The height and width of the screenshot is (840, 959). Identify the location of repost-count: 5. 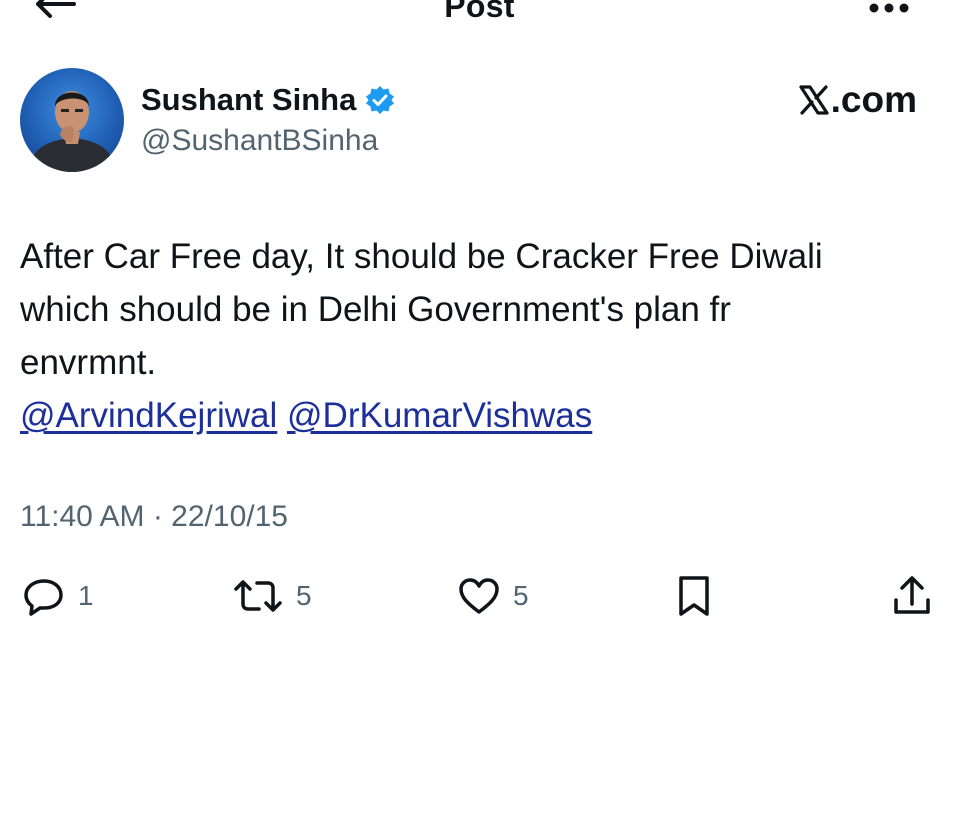
(304, 595).